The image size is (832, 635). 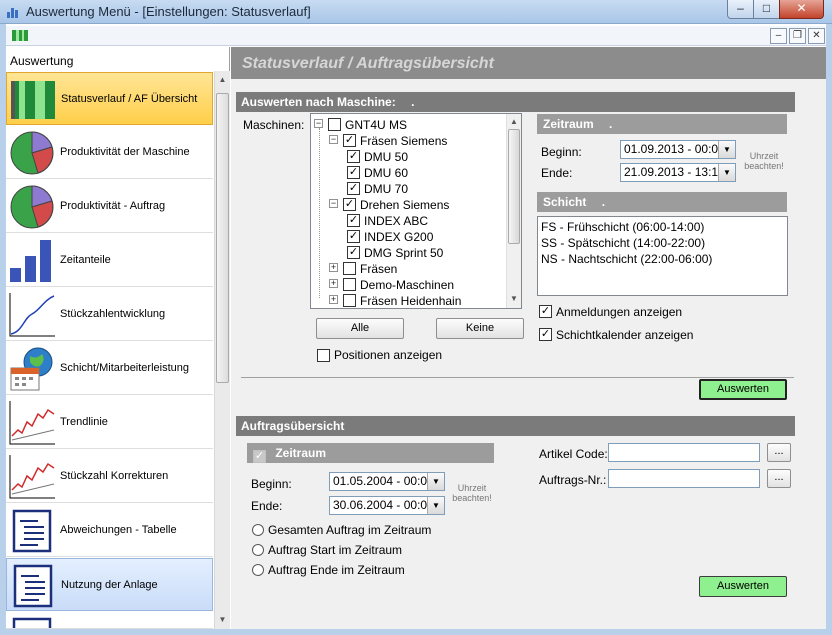 I want to click on order-time-note: Uhrzeit beachten!, so click(x=472, y=493).